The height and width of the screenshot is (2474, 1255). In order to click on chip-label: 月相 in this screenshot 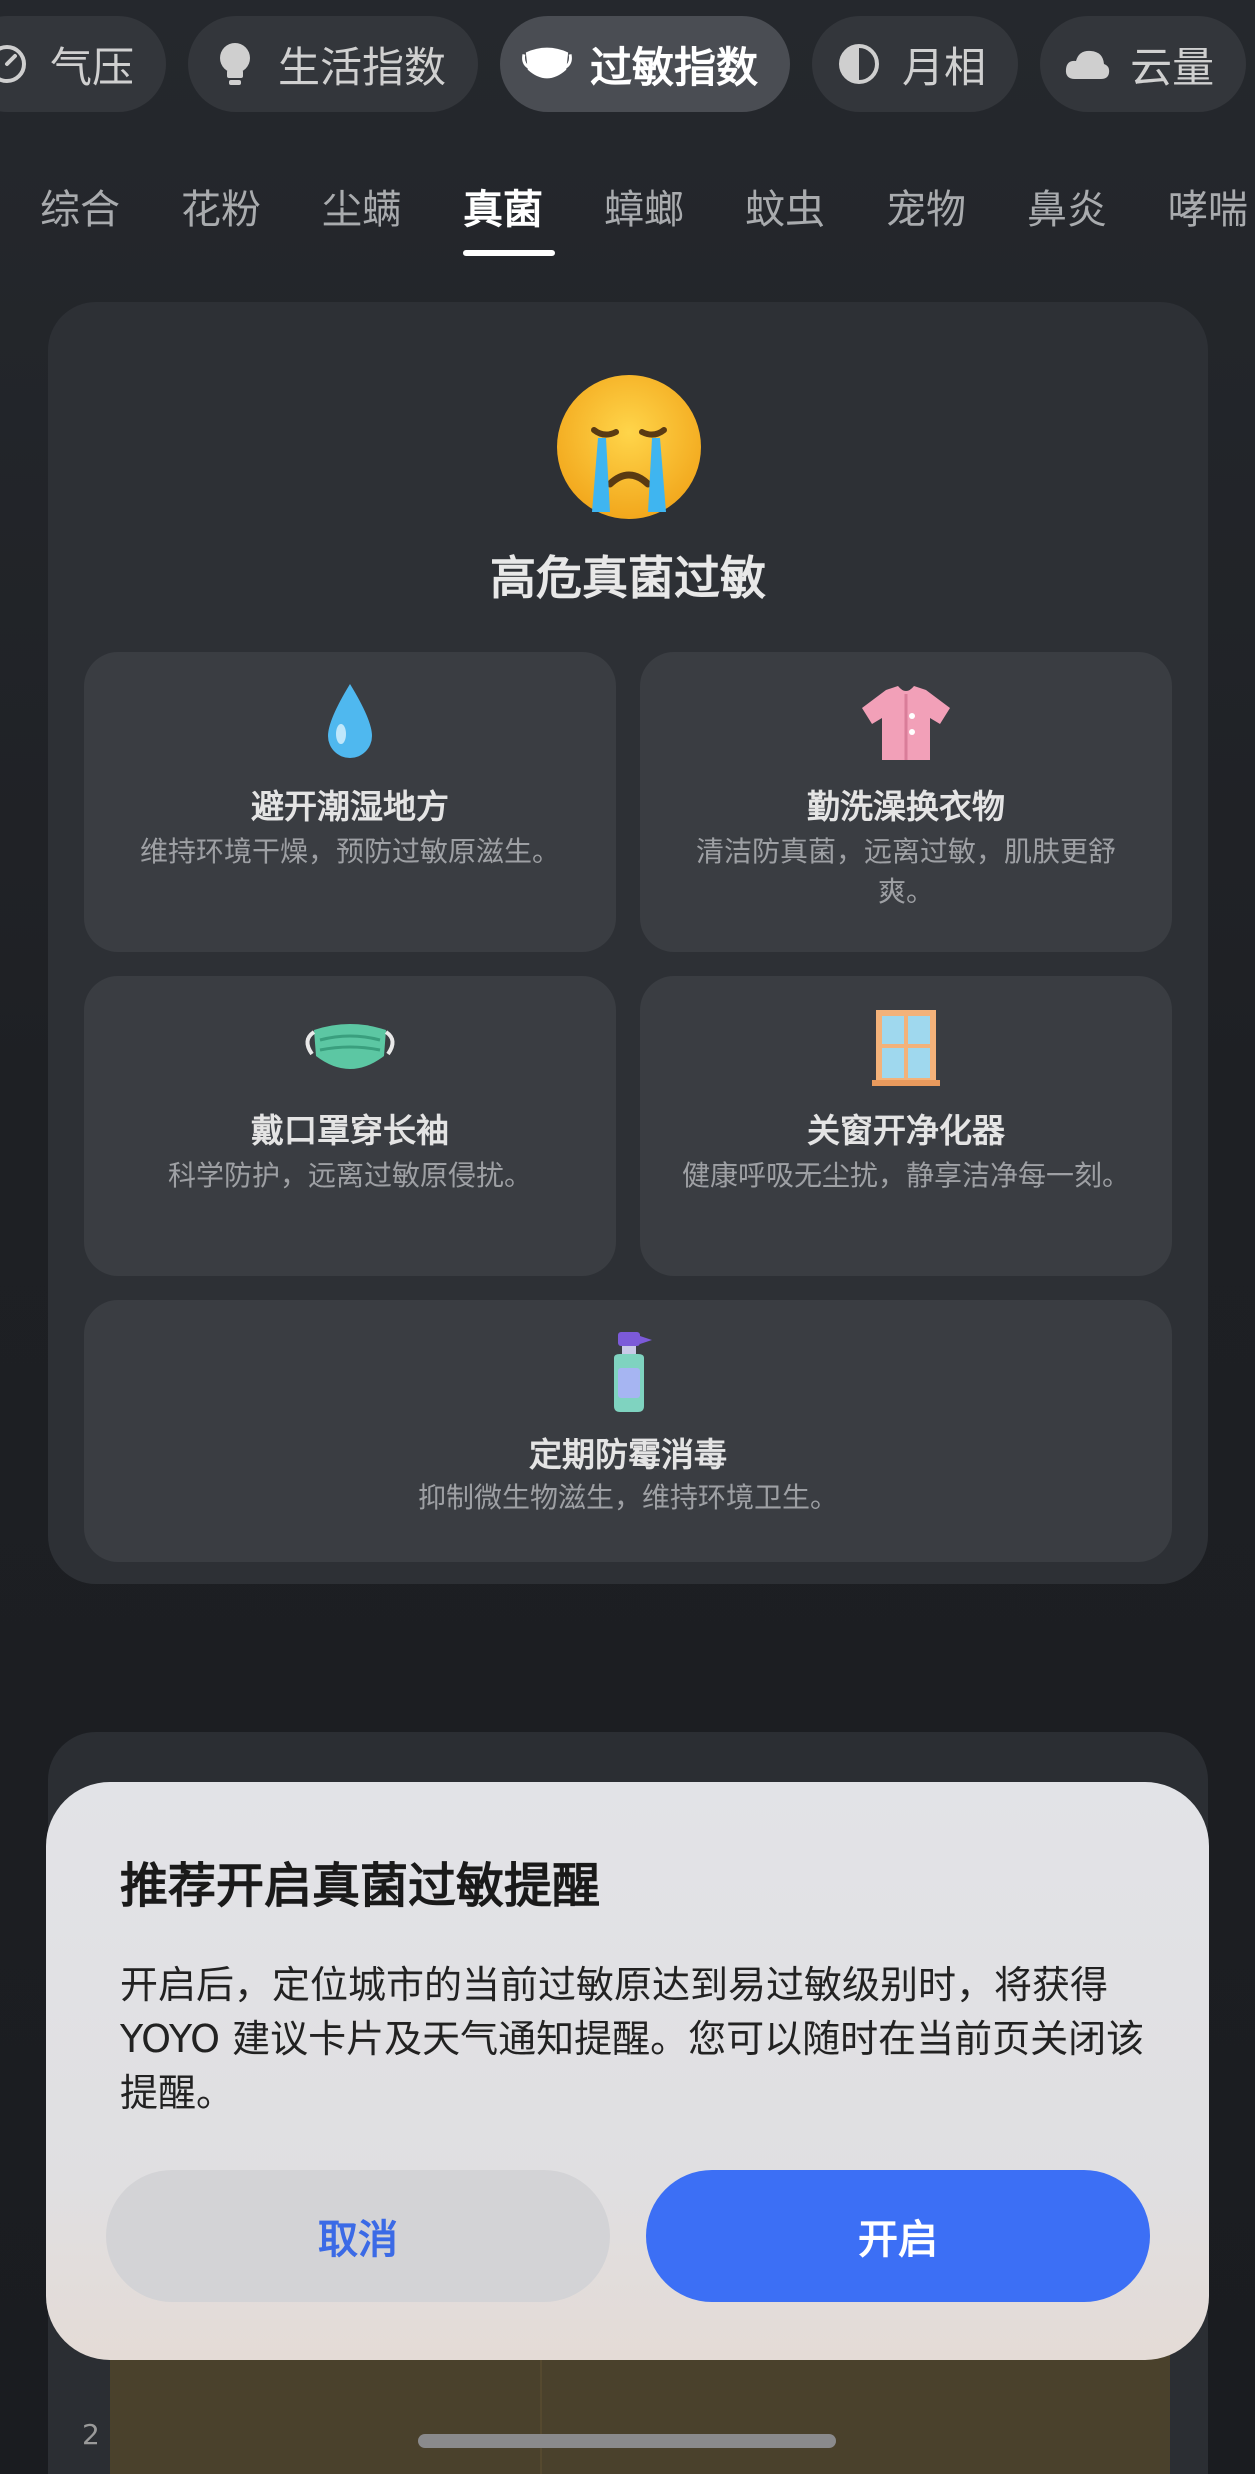, I will do `click(944, 67)`.